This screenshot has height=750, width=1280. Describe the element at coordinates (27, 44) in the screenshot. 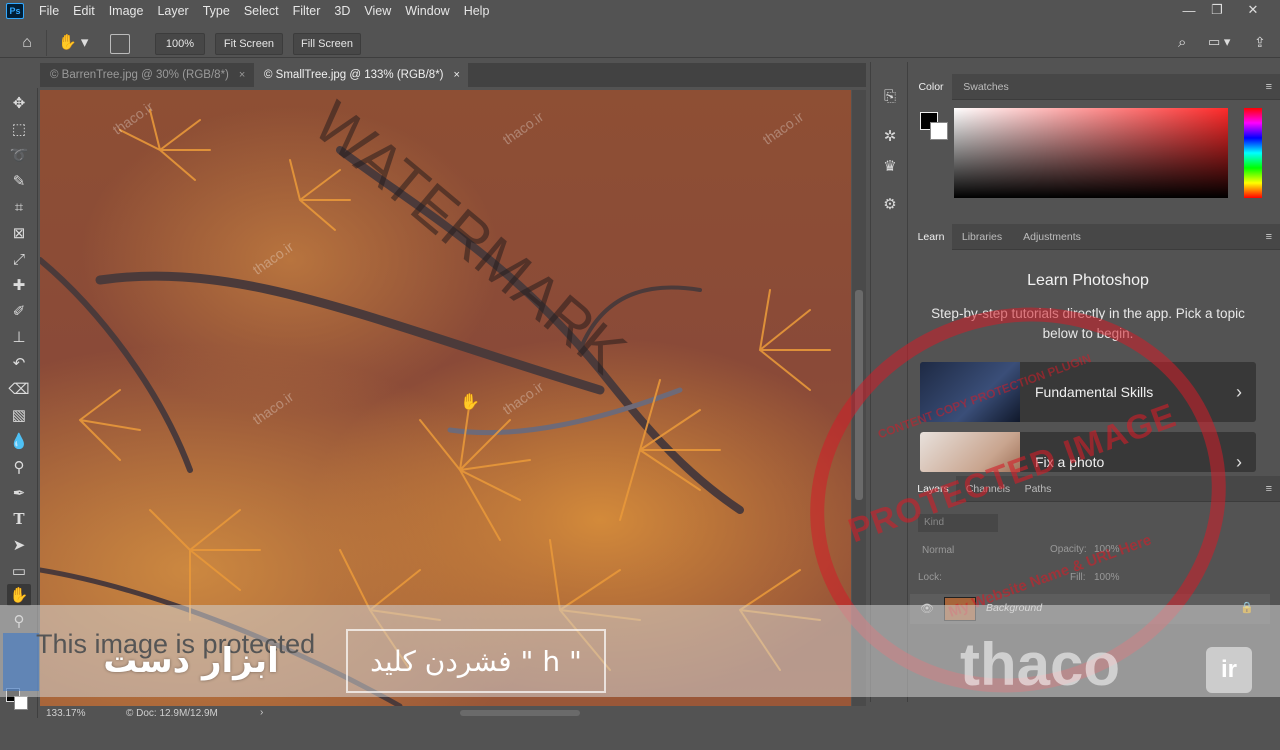

I see `home-icon: ⌂` at that location.